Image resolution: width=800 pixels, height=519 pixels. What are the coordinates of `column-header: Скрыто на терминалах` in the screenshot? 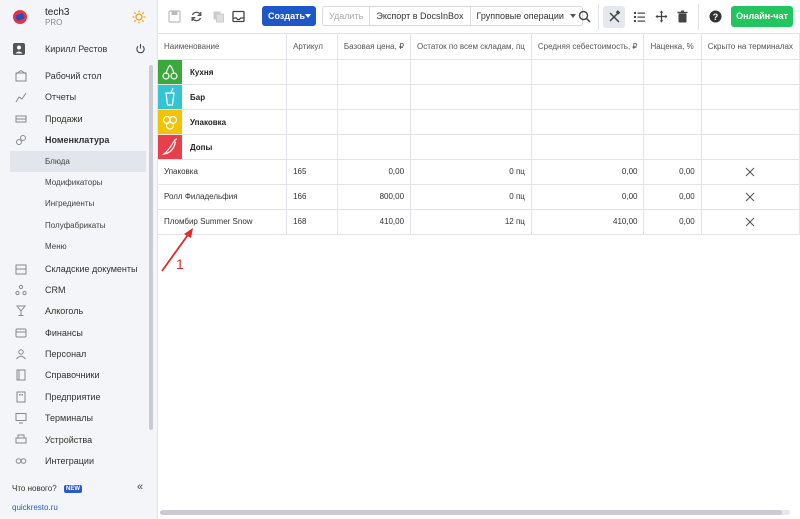 It's located at (750, 47).